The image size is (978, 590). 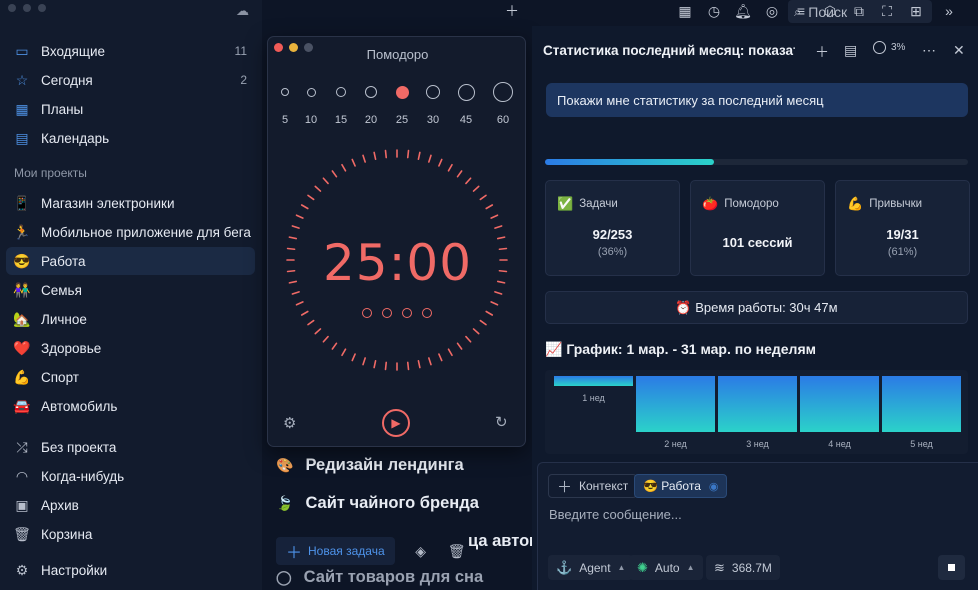 I want to click on stopwatch-icon: ◷, so click(x=714, y=11).